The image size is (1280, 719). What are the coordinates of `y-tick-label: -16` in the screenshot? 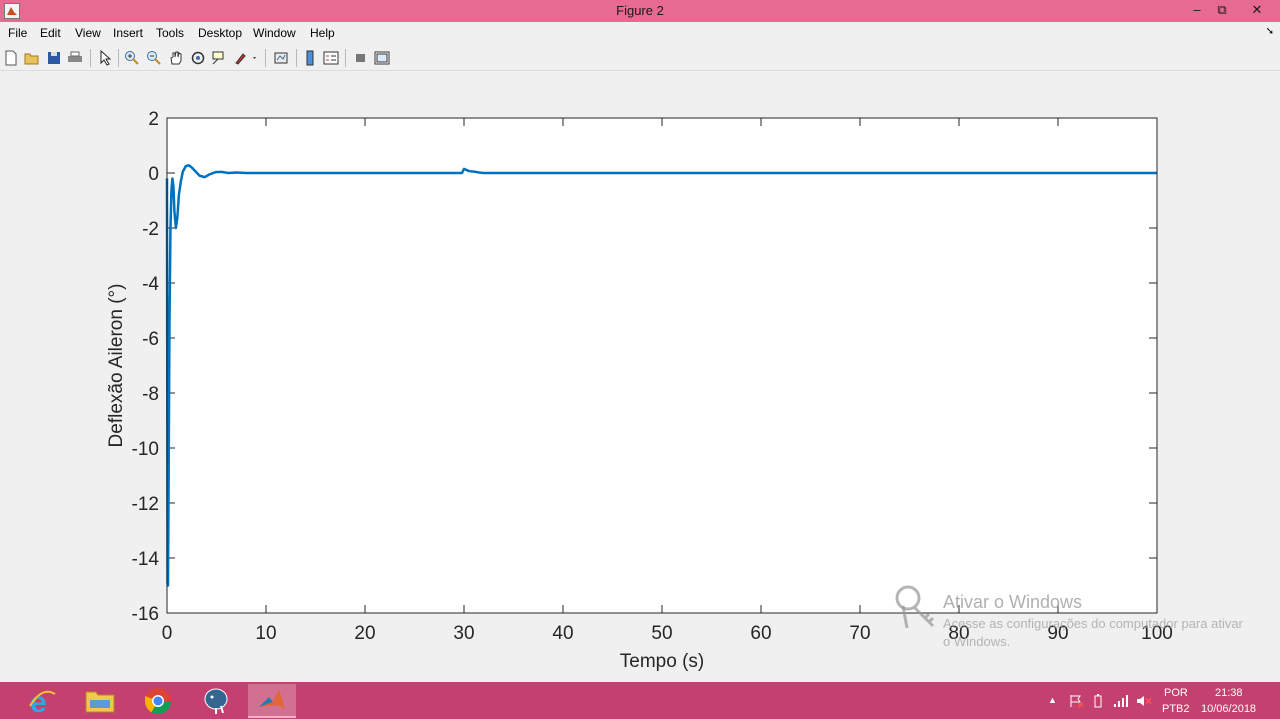 It's located at (145, 614).